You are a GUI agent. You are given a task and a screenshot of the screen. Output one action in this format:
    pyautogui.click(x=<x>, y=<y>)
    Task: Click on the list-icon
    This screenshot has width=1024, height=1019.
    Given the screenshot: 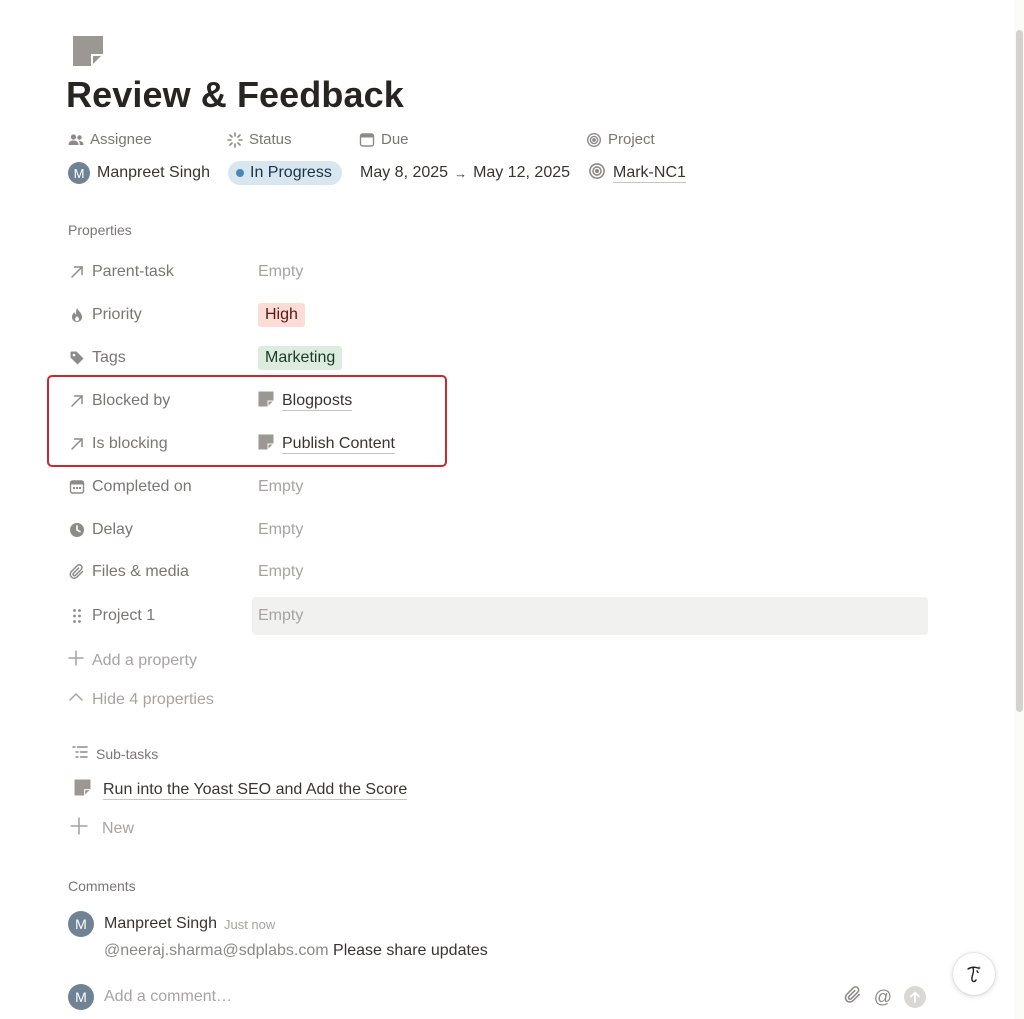 What is the action you would take?
    pyautogui.click(x=80, y=753)
    